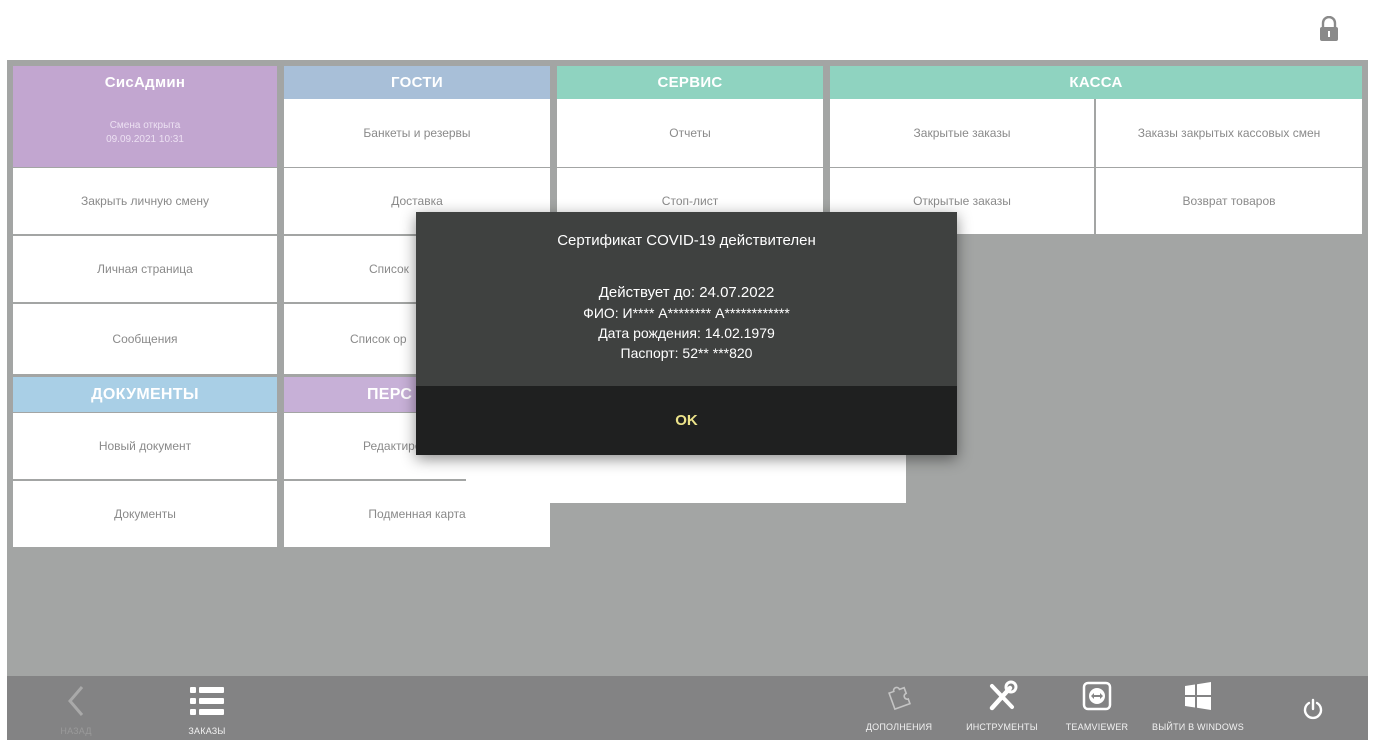  What do you see at coordinates (76, 731) in the screenshot?
I see `back-label: НАЗАД` at bounding box center [76, 731].